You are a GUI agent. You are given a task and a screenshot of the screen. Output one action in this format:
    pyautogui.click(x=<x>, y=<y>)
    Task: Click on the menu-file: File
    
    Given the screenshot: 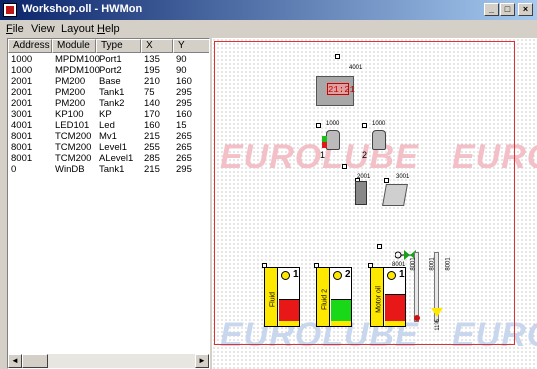 What is the action you would take?
    pyautogui.click(x=15, y=29)
    